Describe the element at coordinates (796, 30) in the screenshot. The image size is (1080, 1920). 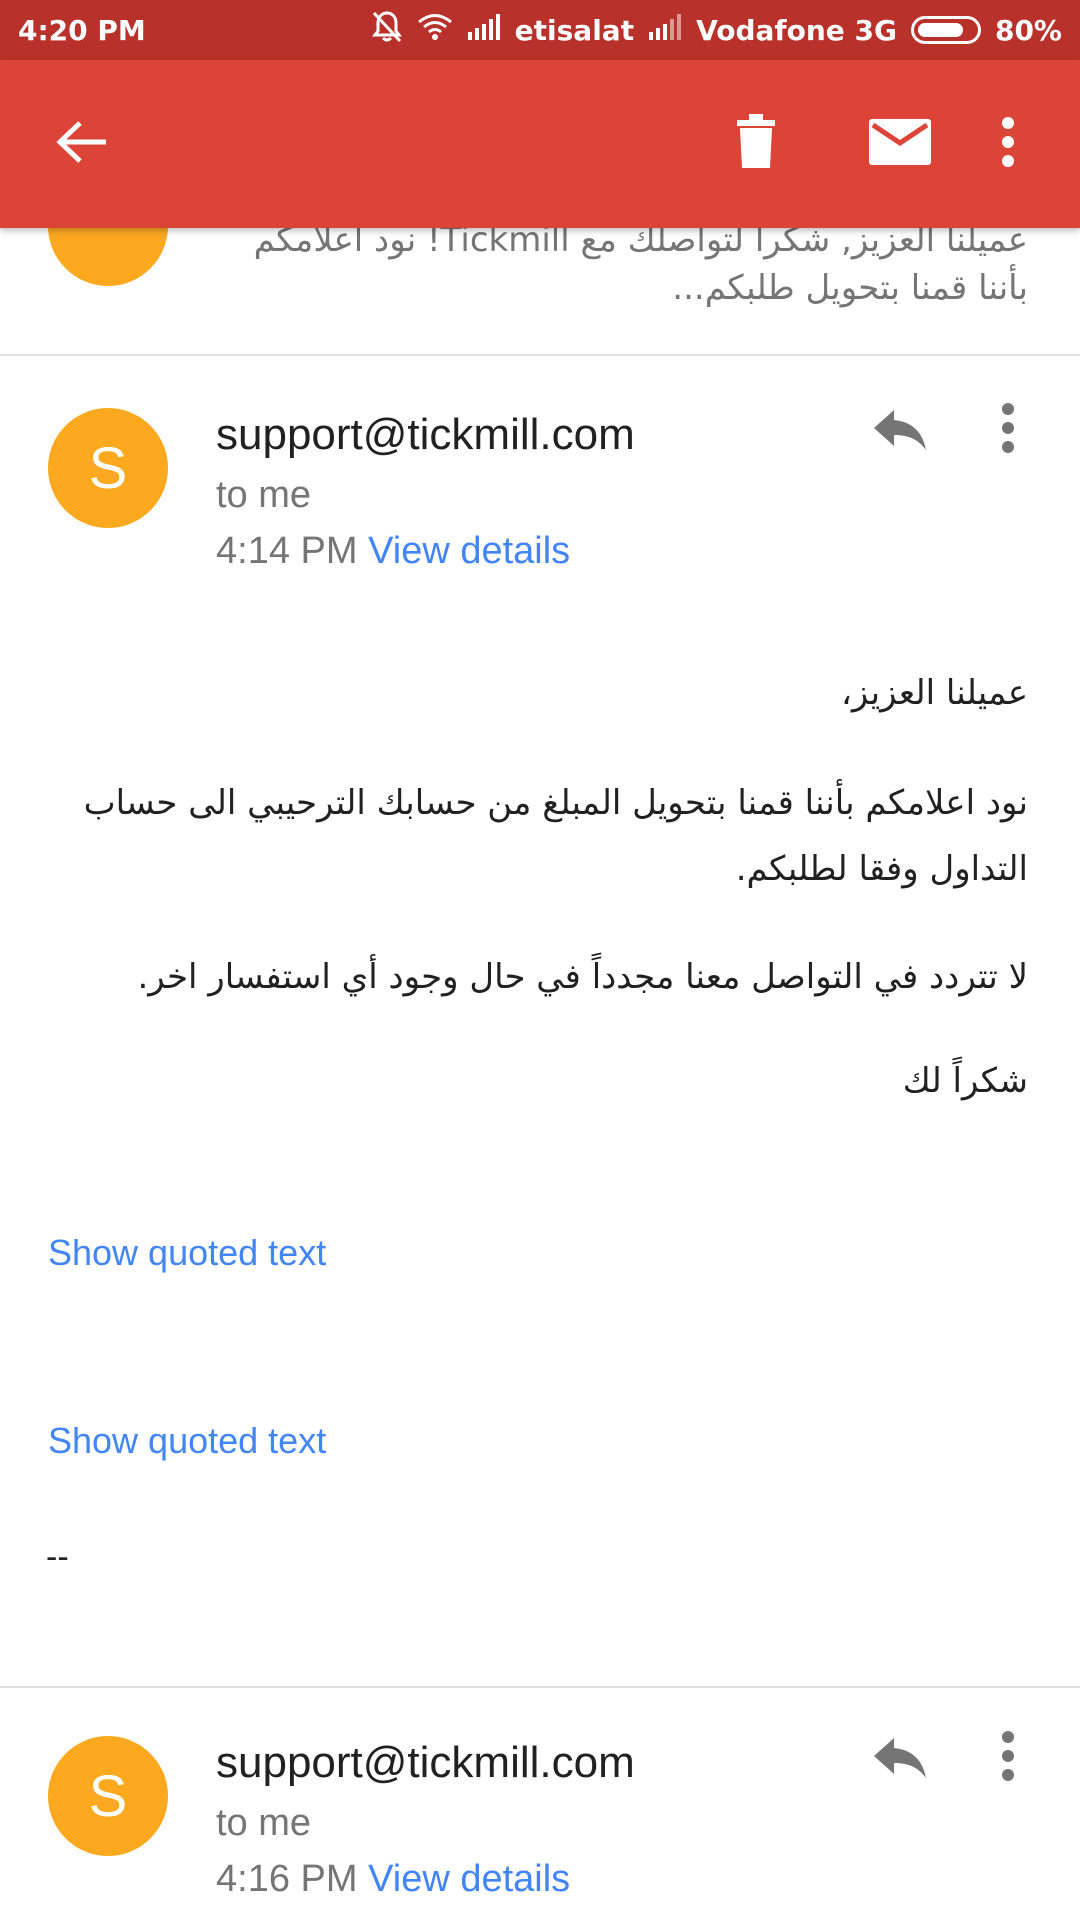
I see `carrier-2: Vodafone 3G` at that location.